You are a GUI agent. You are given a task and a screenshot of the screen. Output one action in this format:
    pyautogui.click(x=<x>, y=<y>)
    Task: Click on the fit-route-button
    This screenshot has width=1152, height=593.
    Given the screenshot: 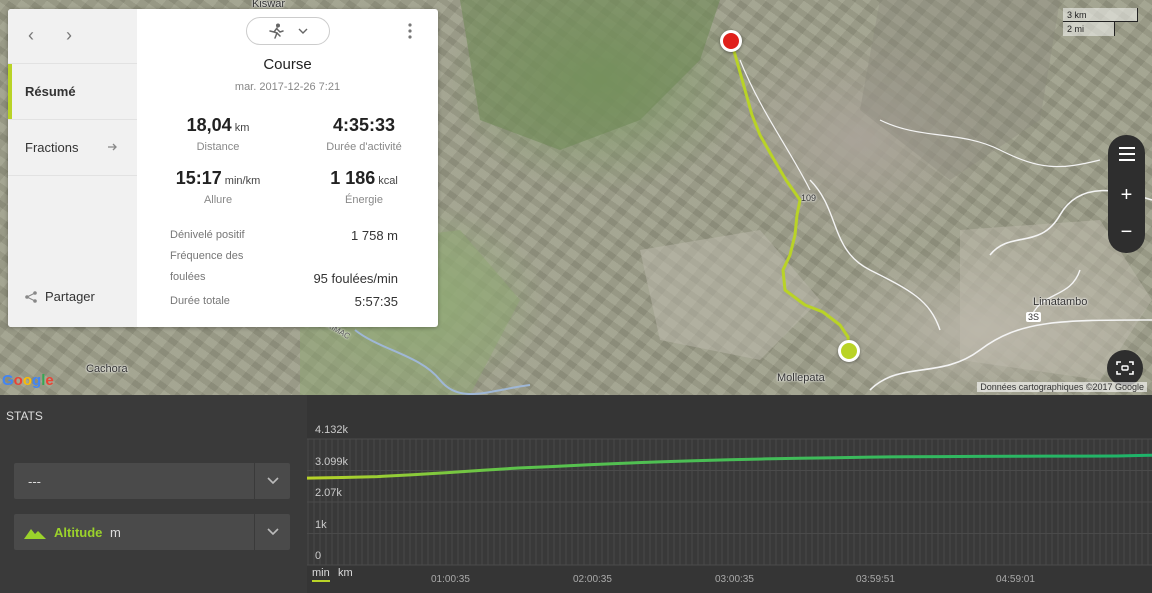 What is the action you would take?
    pyautogui.click(x=1125, y=368)
    